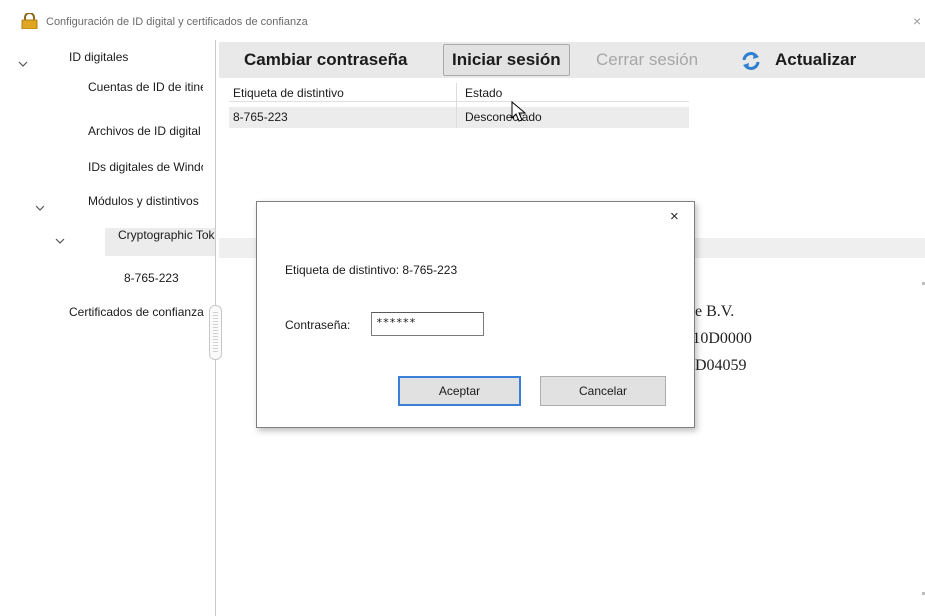 Image resolution: width=925 pixels, height=616 pixels. Describe the element at coordinates (288, 93) in the screenshot. I see `column-header-label: Etiqueta de distintivo` at that location.